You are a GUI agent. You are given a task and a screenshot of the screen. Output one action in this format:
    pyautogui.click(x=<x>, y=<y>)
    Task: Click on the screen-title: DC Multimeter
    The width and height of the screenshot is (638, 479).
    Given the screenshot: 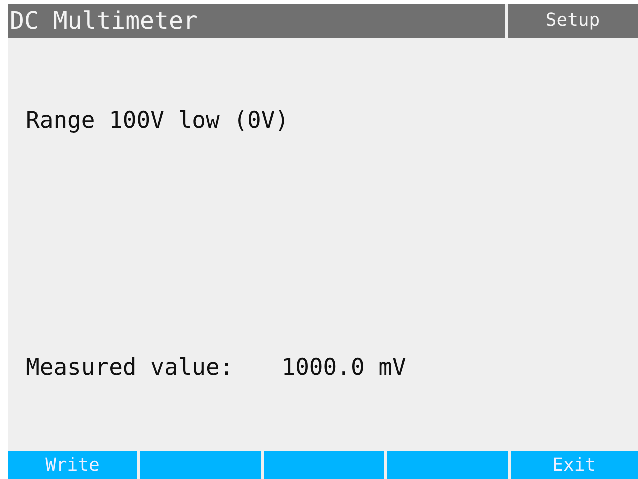 What is the action you would take?
    pyautogui.click(x=256, y=21)
    